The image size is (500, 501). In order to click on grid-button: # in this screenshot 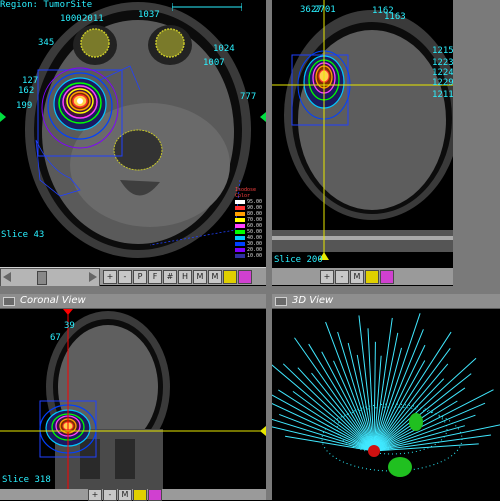, I will do `click(170, 277)`.